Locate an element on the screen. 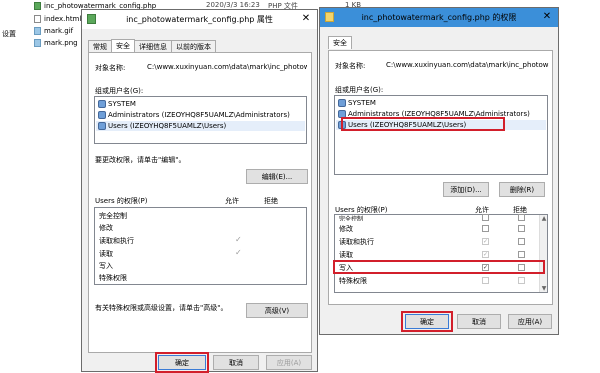  nav-label-settings: 设置 is located at coordinates (9, 34).